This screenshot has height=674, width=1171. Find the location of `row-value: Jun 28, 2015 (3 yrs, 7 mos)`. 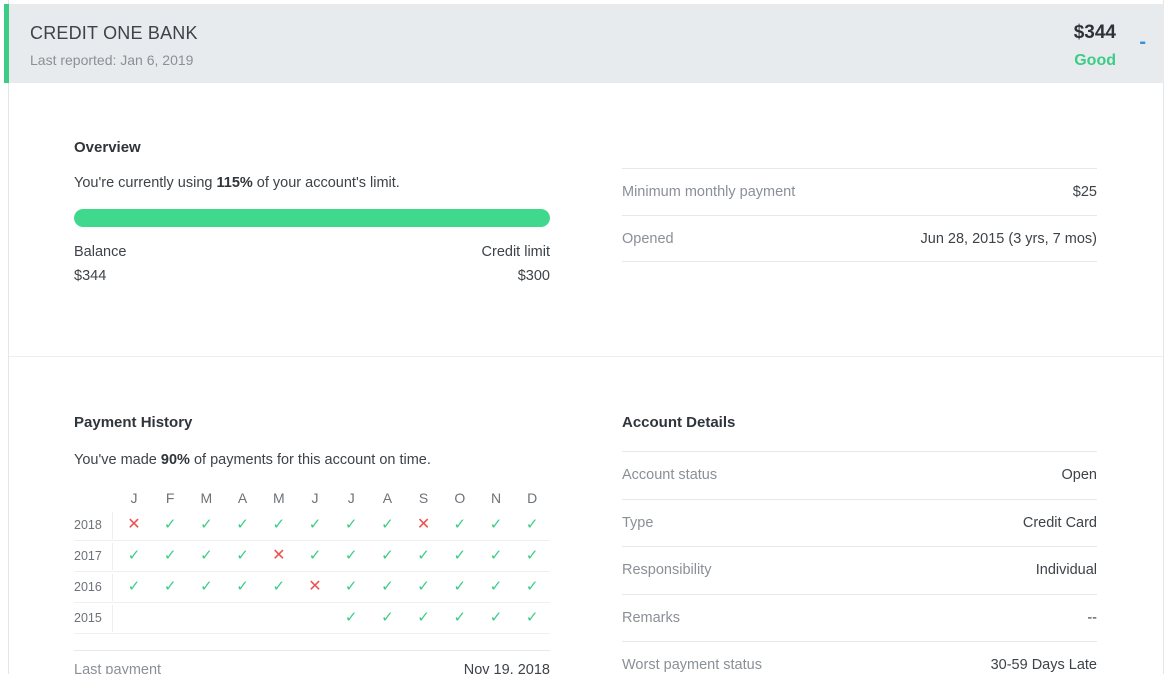

row-value: Jun 28, 2015 (3 yrs, 7 mos) is located at coordinates (1009, 239).